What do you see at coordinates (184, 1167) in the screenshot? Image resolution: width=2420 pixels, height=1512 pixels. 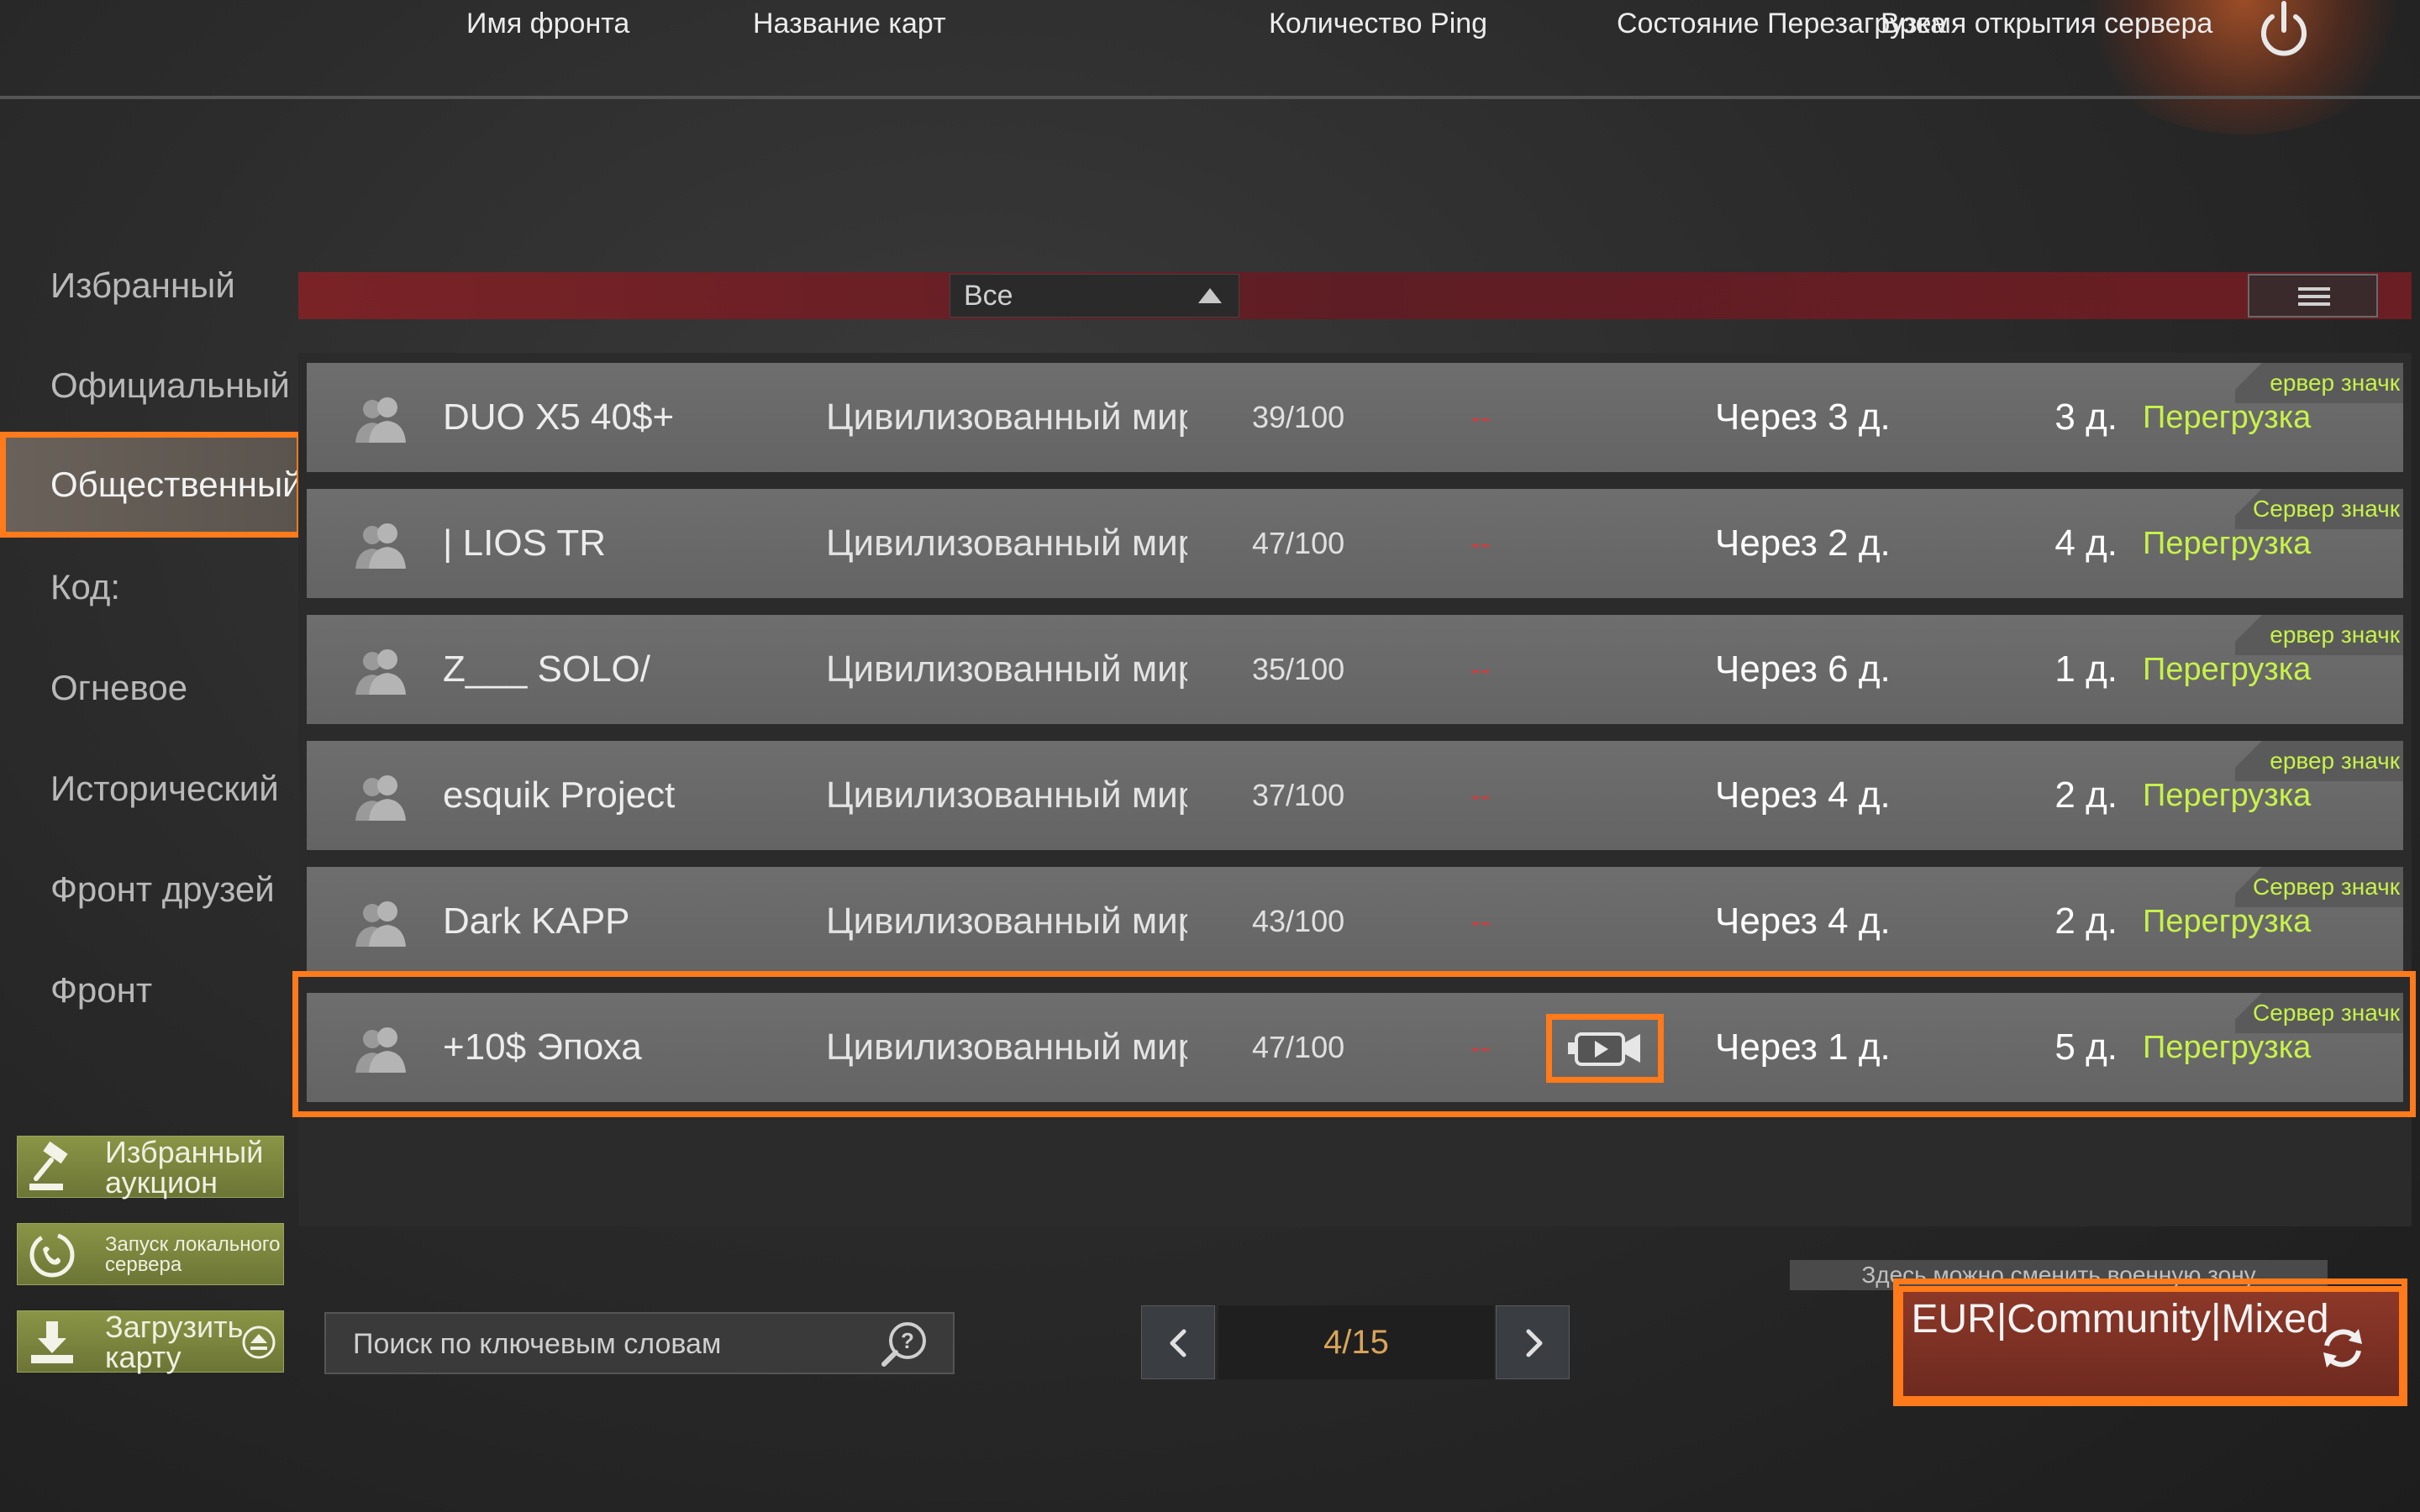 I see `favorite-auction-label: Избранный аукцион` at bounding box center [184, 1167].